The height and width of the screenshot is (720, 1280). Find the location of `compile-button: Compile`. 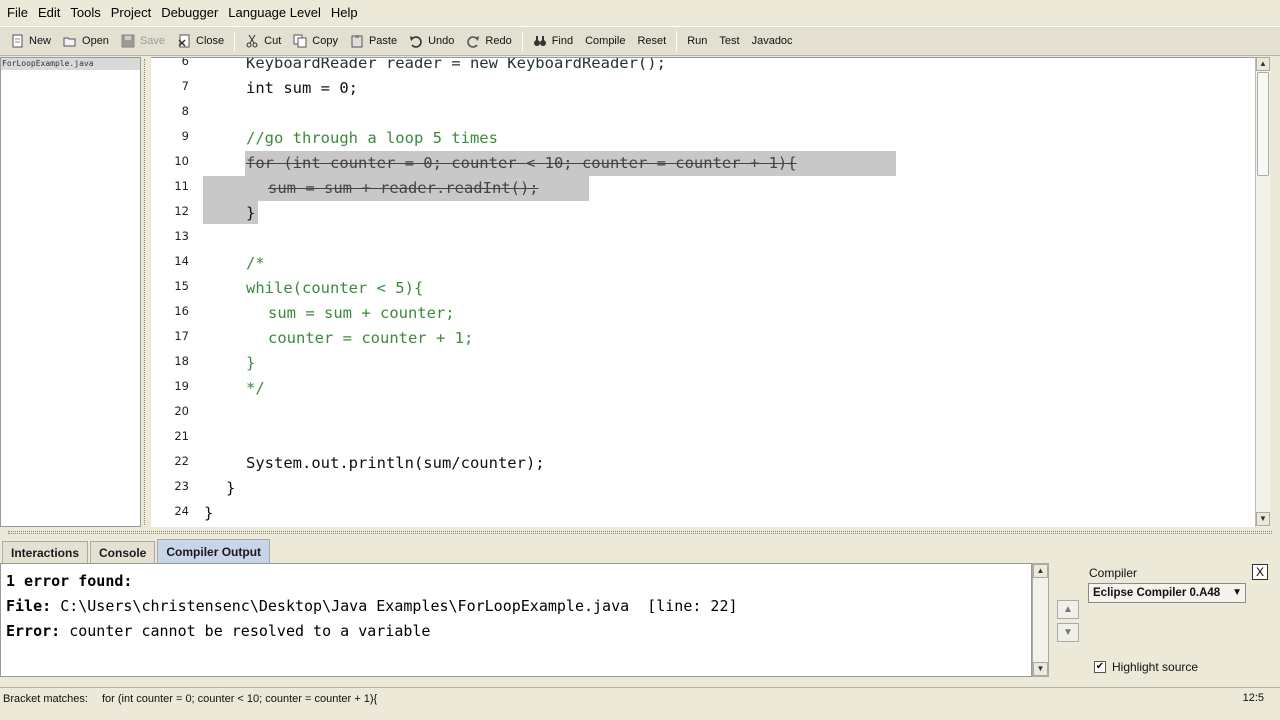

compile-button: Compile is located at coordinates (605, 41).